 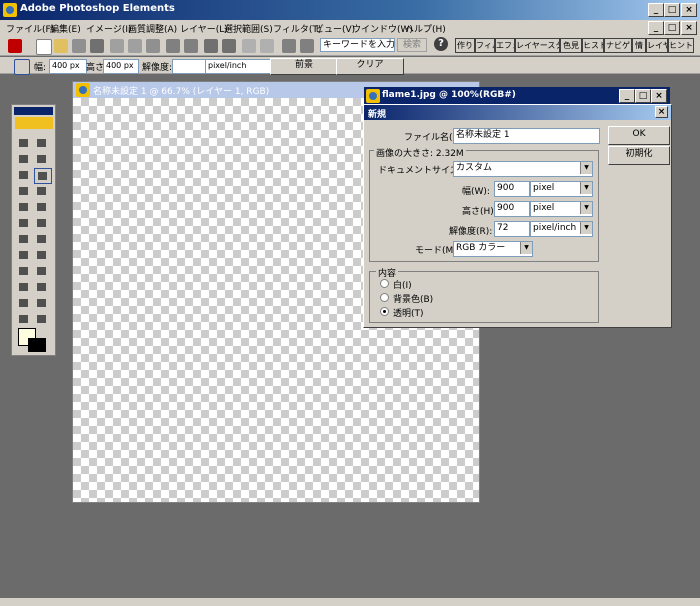 I want to click on palette-tab: ヒント, so click(x=681, y=45).